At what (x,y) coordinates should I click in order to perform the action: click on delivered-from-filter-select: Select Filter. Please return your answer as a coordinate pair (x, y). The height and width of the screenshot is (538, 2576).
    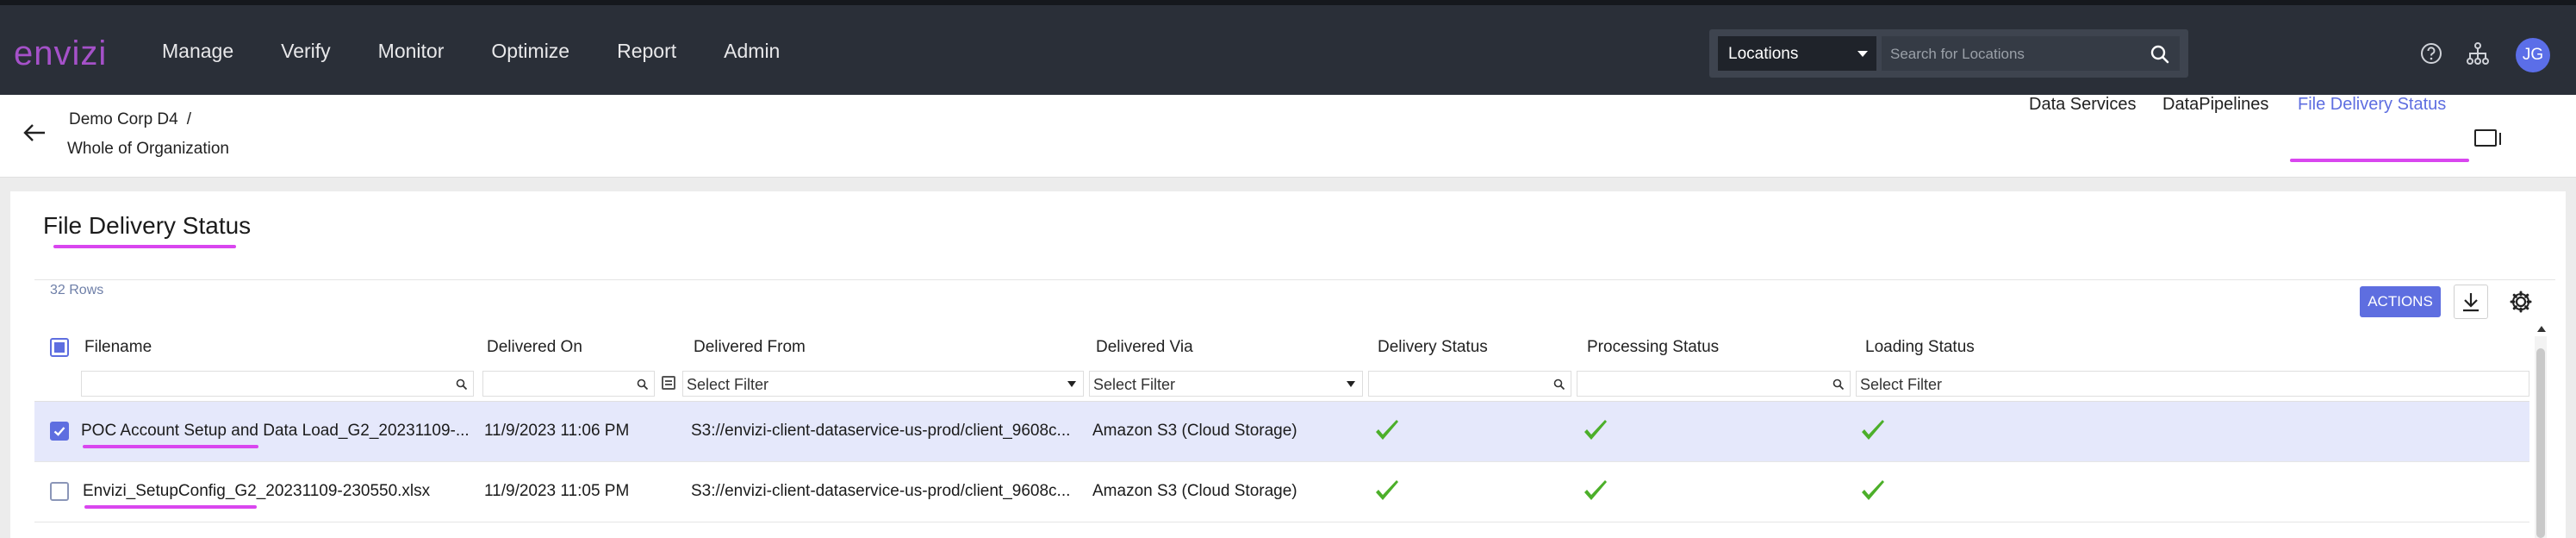
    Looking at the image, I should click on (883, 384).